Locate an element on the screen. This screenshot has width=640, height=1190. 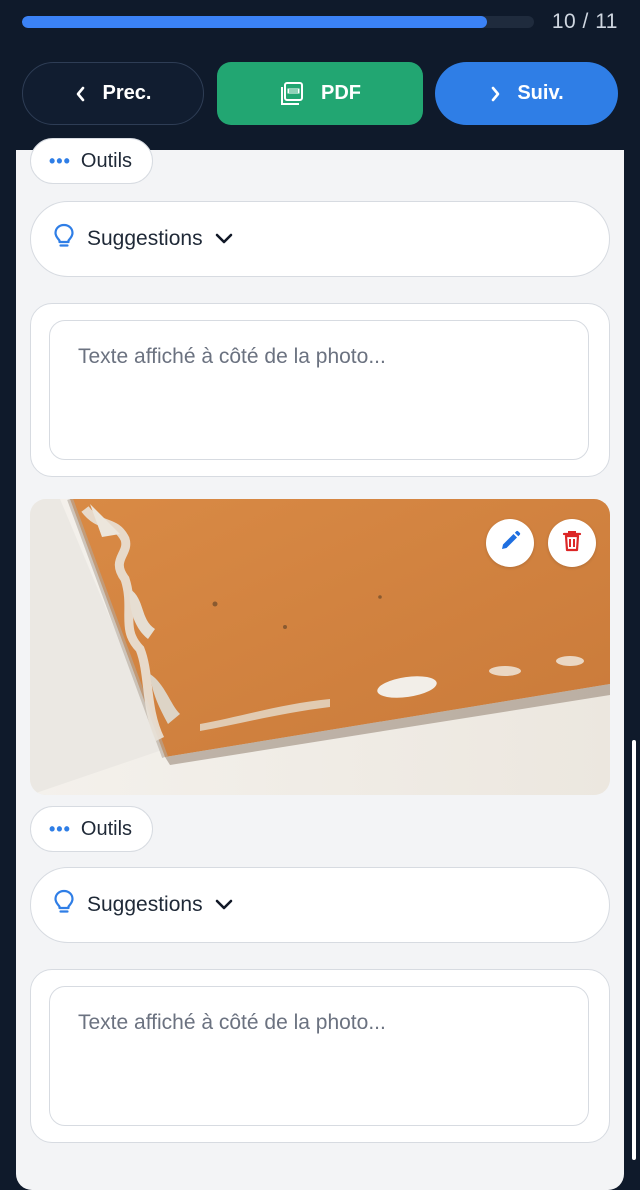
chevron-left-icon is located at coordinates (81, 94).